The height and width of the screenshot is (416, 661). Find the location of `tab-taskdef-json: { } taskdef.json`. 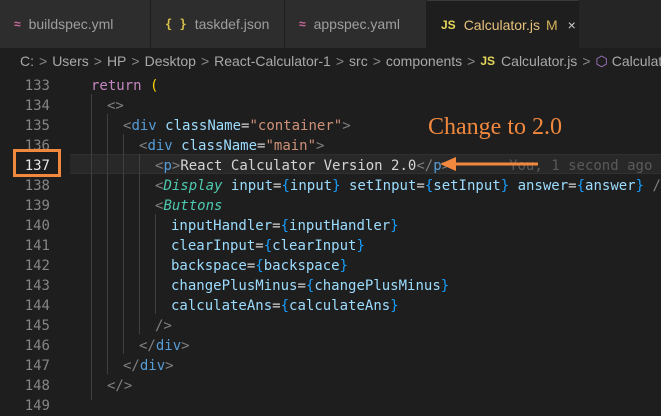

tab-taskdef-json: { } taskdef.json is located at coordinates (218, 24).